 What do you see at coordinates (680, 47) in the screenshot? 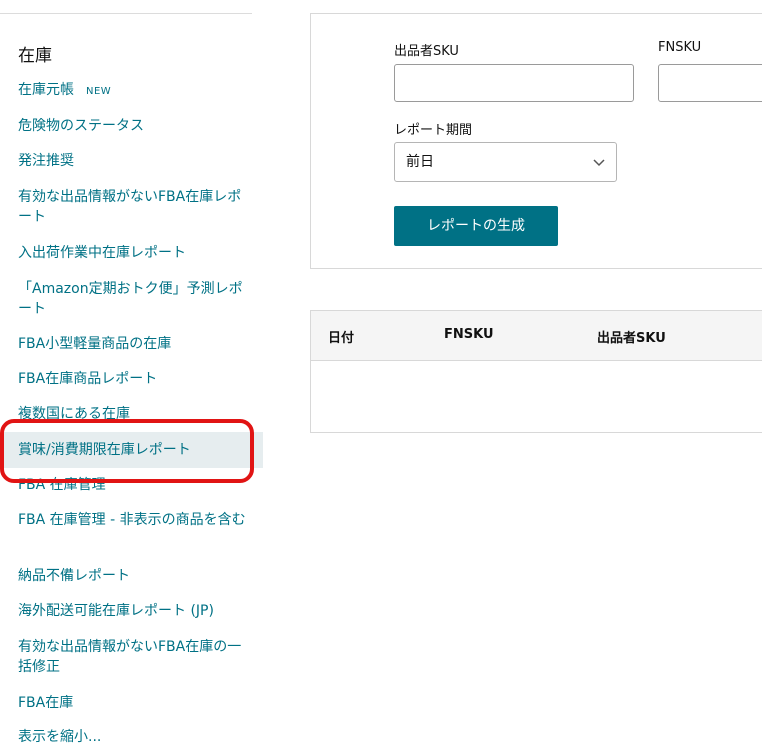
I see `fnsku-label: FNSKU` at bounding box center [680, 47].